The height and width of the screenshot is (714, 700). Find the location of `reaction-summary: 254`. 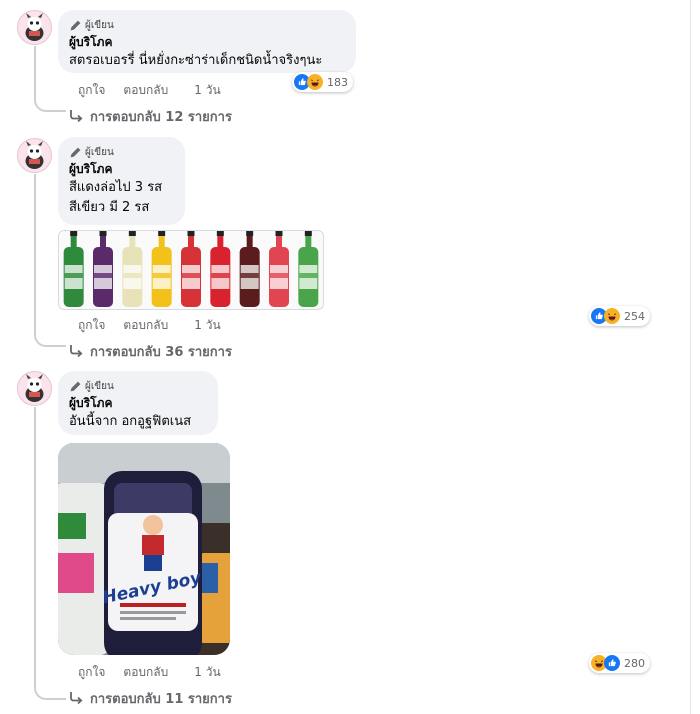

reaction-summary: 254 is located at coordinates (619, 316).